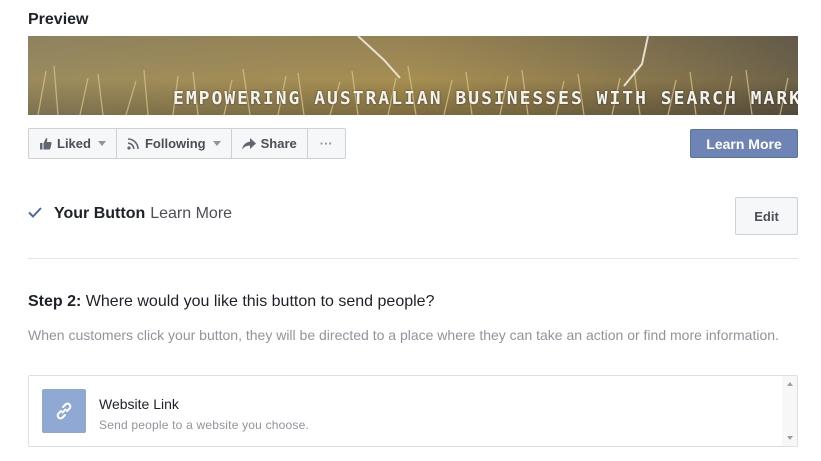 Image resolution: width=821 pixels, height=461 pixels. I want to click on your-button-value: Learn More, so click(191, 213).